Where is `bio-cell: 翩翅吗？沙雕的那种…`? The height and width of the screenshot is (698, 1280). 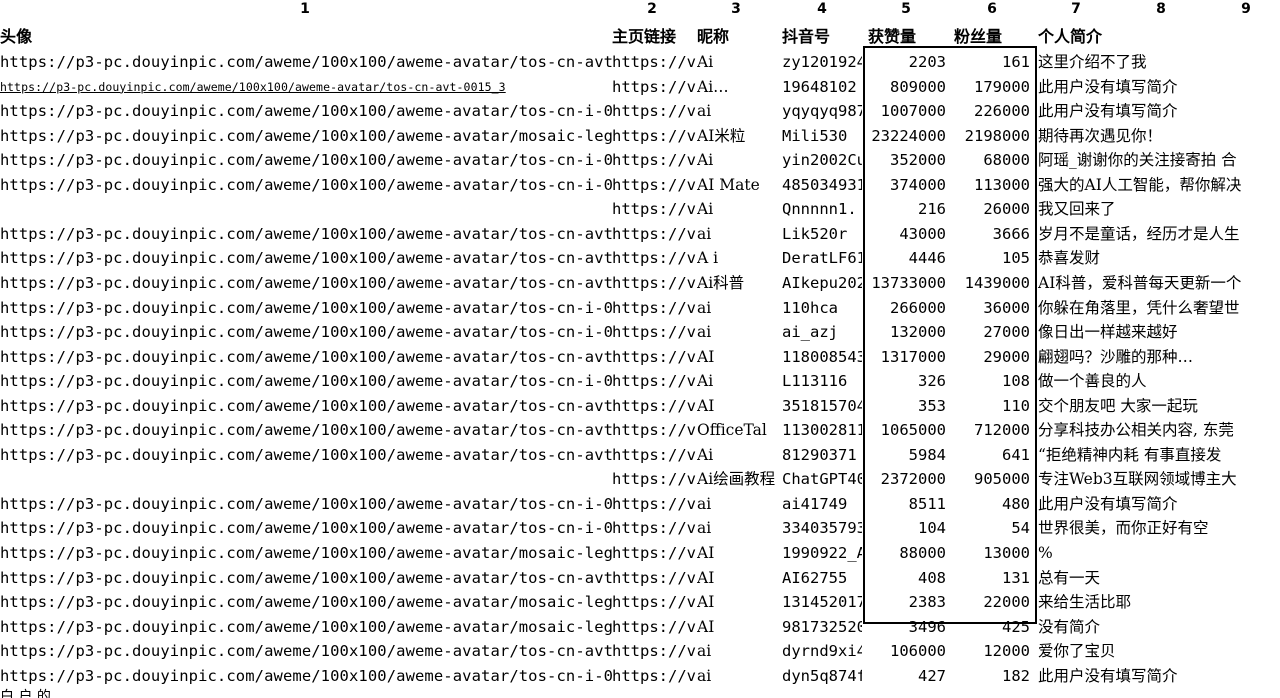
bio-cell: 翩翅吗？沙雕的那种… is located at coordinates (1159, 357).